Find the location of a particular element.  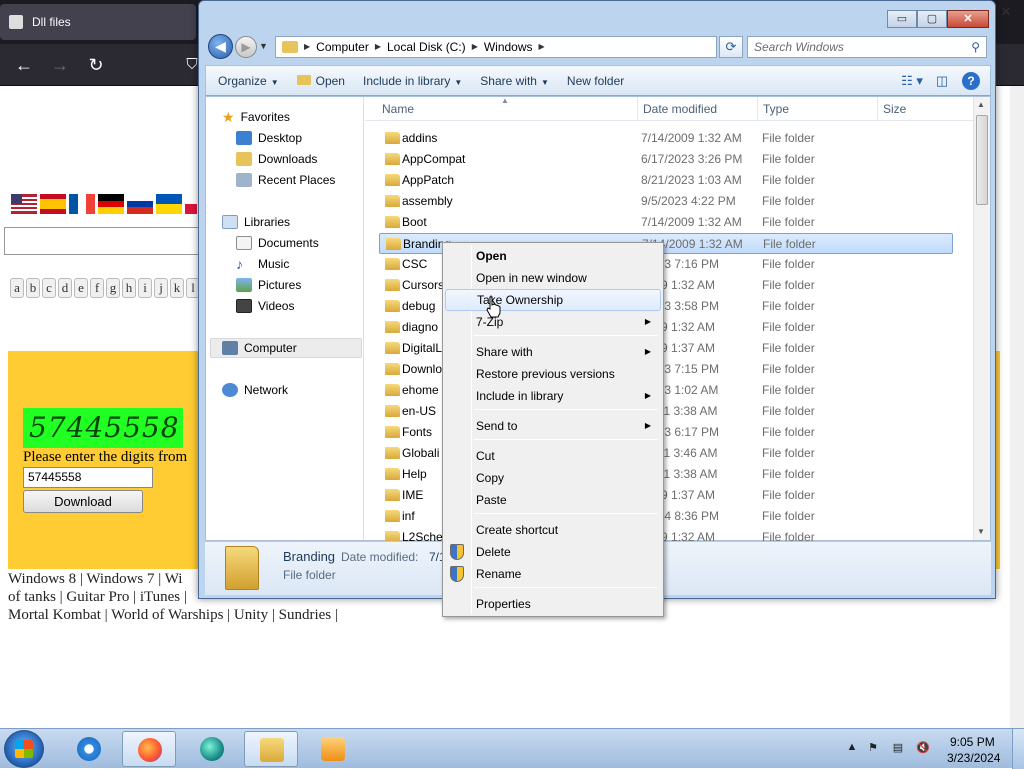

alphabet-letter: c is located at coordinates (49, 288).